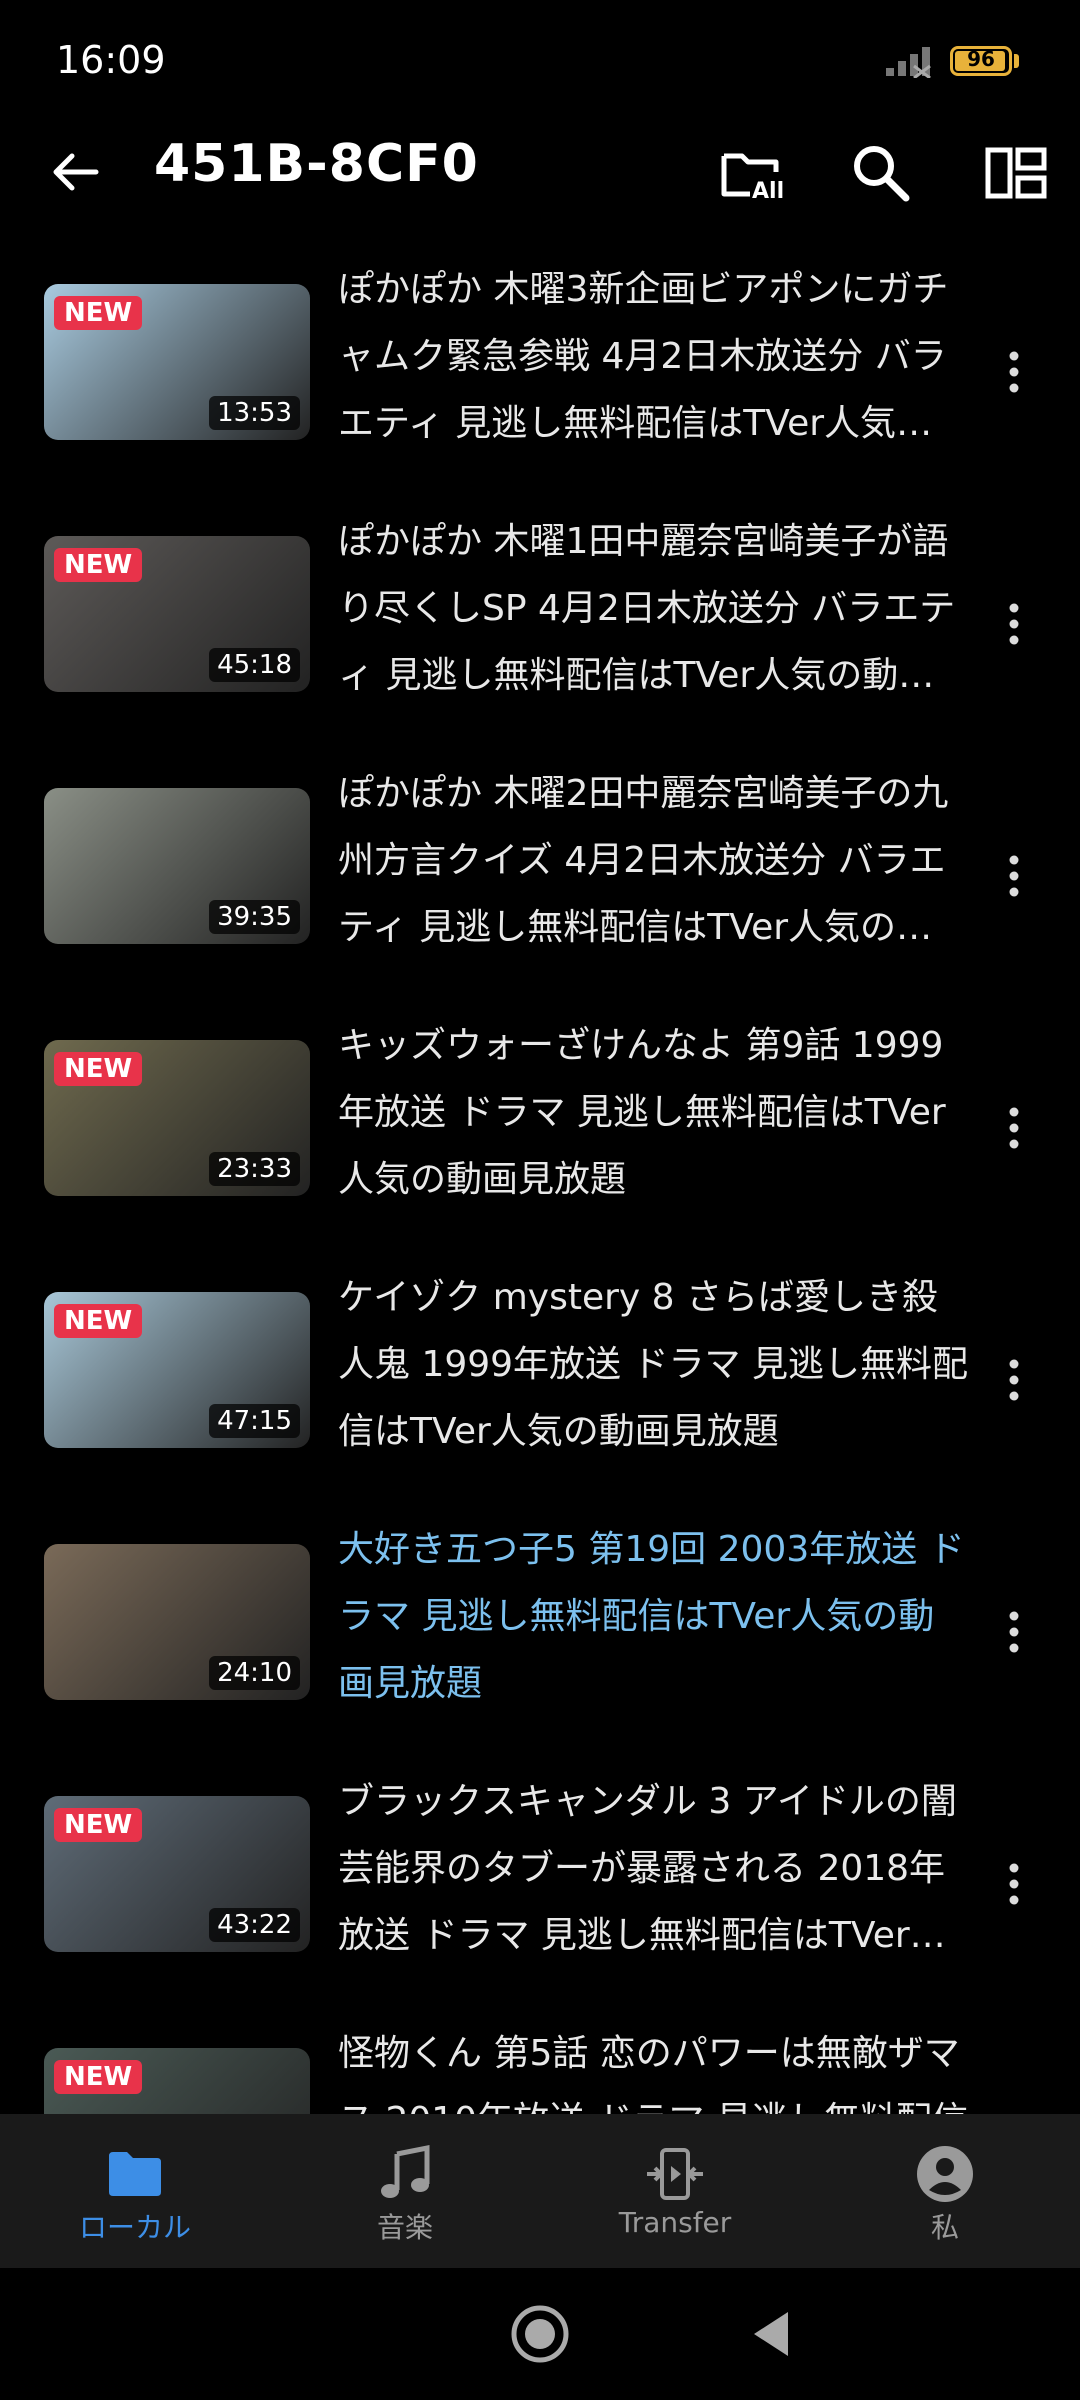 Image resolution: width=1080 pixels, height=2400 pixels. What do you see at coordinates (134, 2227) in the screenshot?
I see `nav-local-label: ローカル` at bounding box center [134, 2227].